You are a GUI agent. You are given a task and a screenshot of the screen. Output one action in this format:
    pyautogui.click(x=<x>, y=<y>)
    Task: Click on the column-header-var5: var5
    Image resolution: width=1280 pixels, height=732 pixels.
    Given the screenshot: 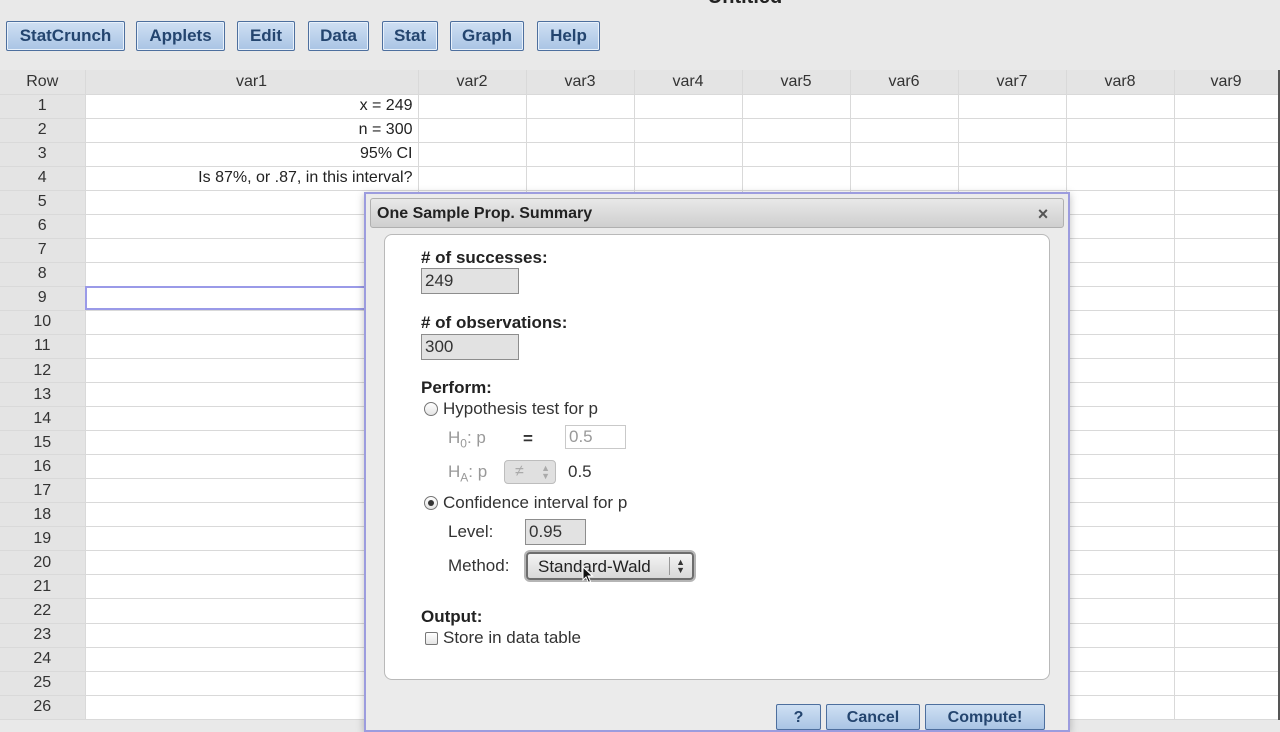 What is the action you would take?
    pyautogui.click(x=796, y=82)
    